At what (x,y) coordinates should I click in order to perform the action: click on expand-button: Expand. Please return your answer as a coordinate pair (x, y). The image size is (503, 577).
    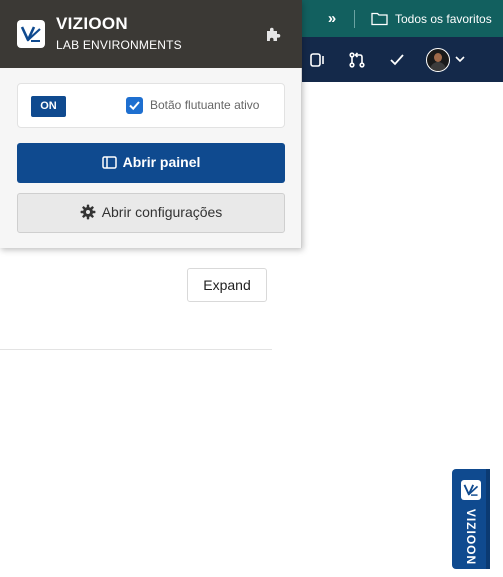
    Looking at the image, I should click on (227, 285).